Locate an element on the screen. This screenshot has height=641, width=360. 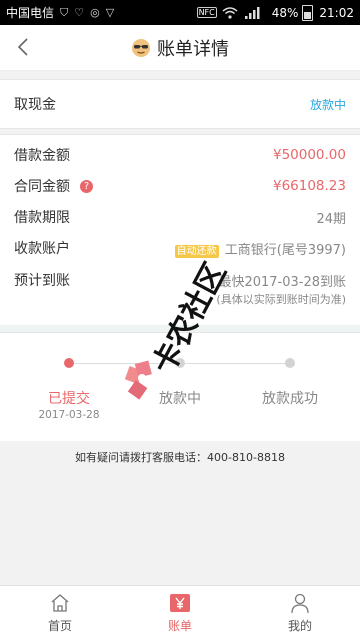
term-label: 借款期限 is located at coordinates (42, 218).